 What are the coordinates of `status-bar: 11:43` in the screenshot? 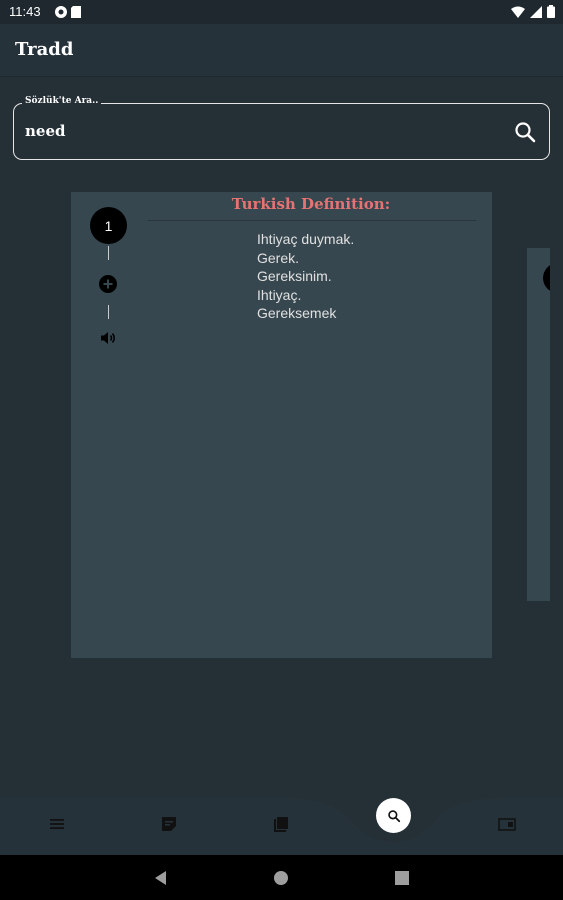 It's located at (281, 12).